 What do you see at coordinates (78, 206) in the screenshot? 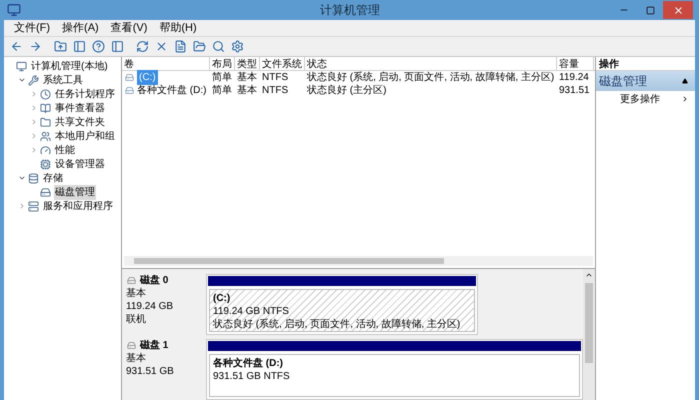
I see `tree-item: 服务和应用程序` at bounding box center [78, 206].